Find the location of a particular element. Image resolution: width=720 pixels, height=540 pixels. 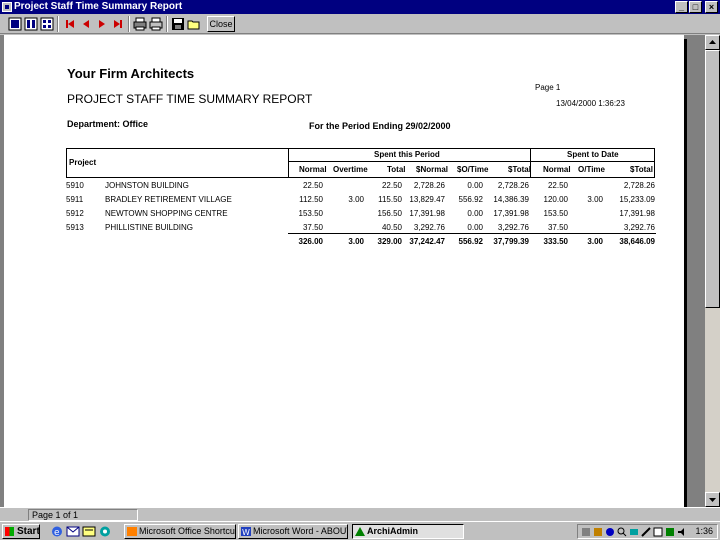

total-dollar-total-to-date: 38,646.09 is located at coordinates (637, 241).